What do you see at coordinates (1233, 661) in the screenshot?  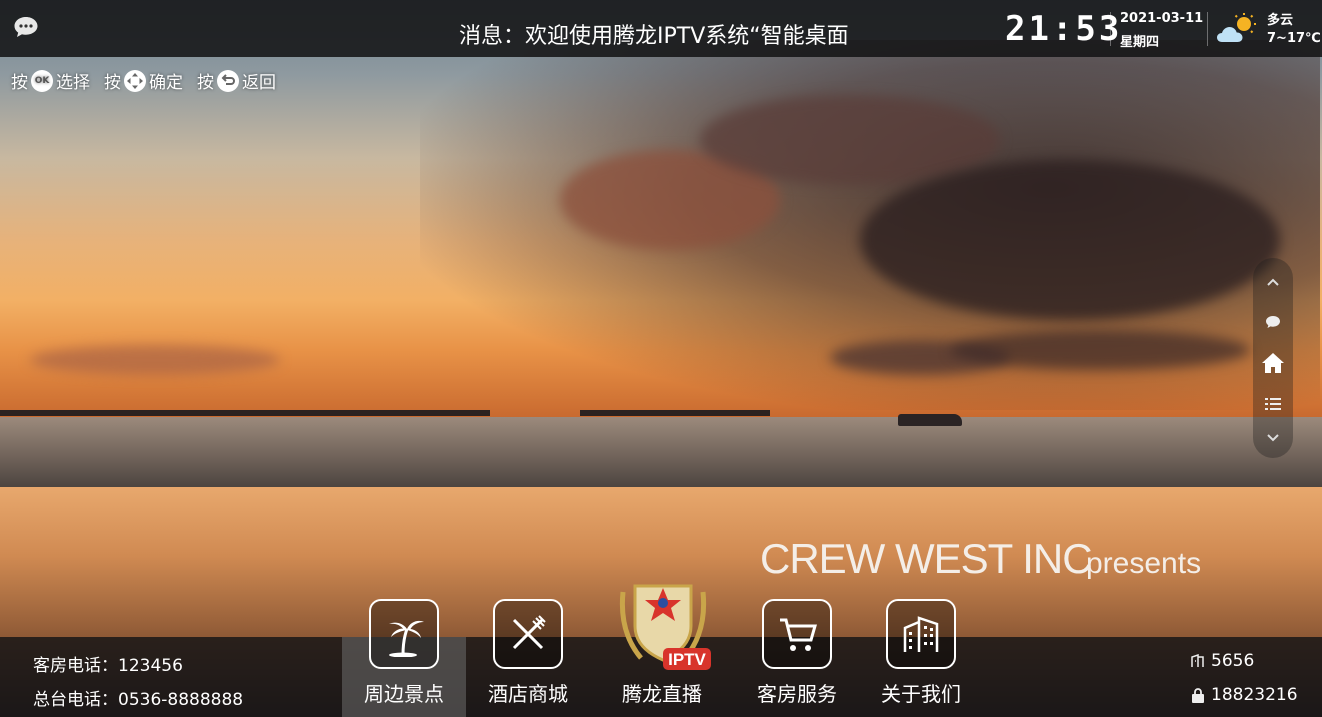 I see `room-number-value: 5656` at bounding box center [1233, 661].